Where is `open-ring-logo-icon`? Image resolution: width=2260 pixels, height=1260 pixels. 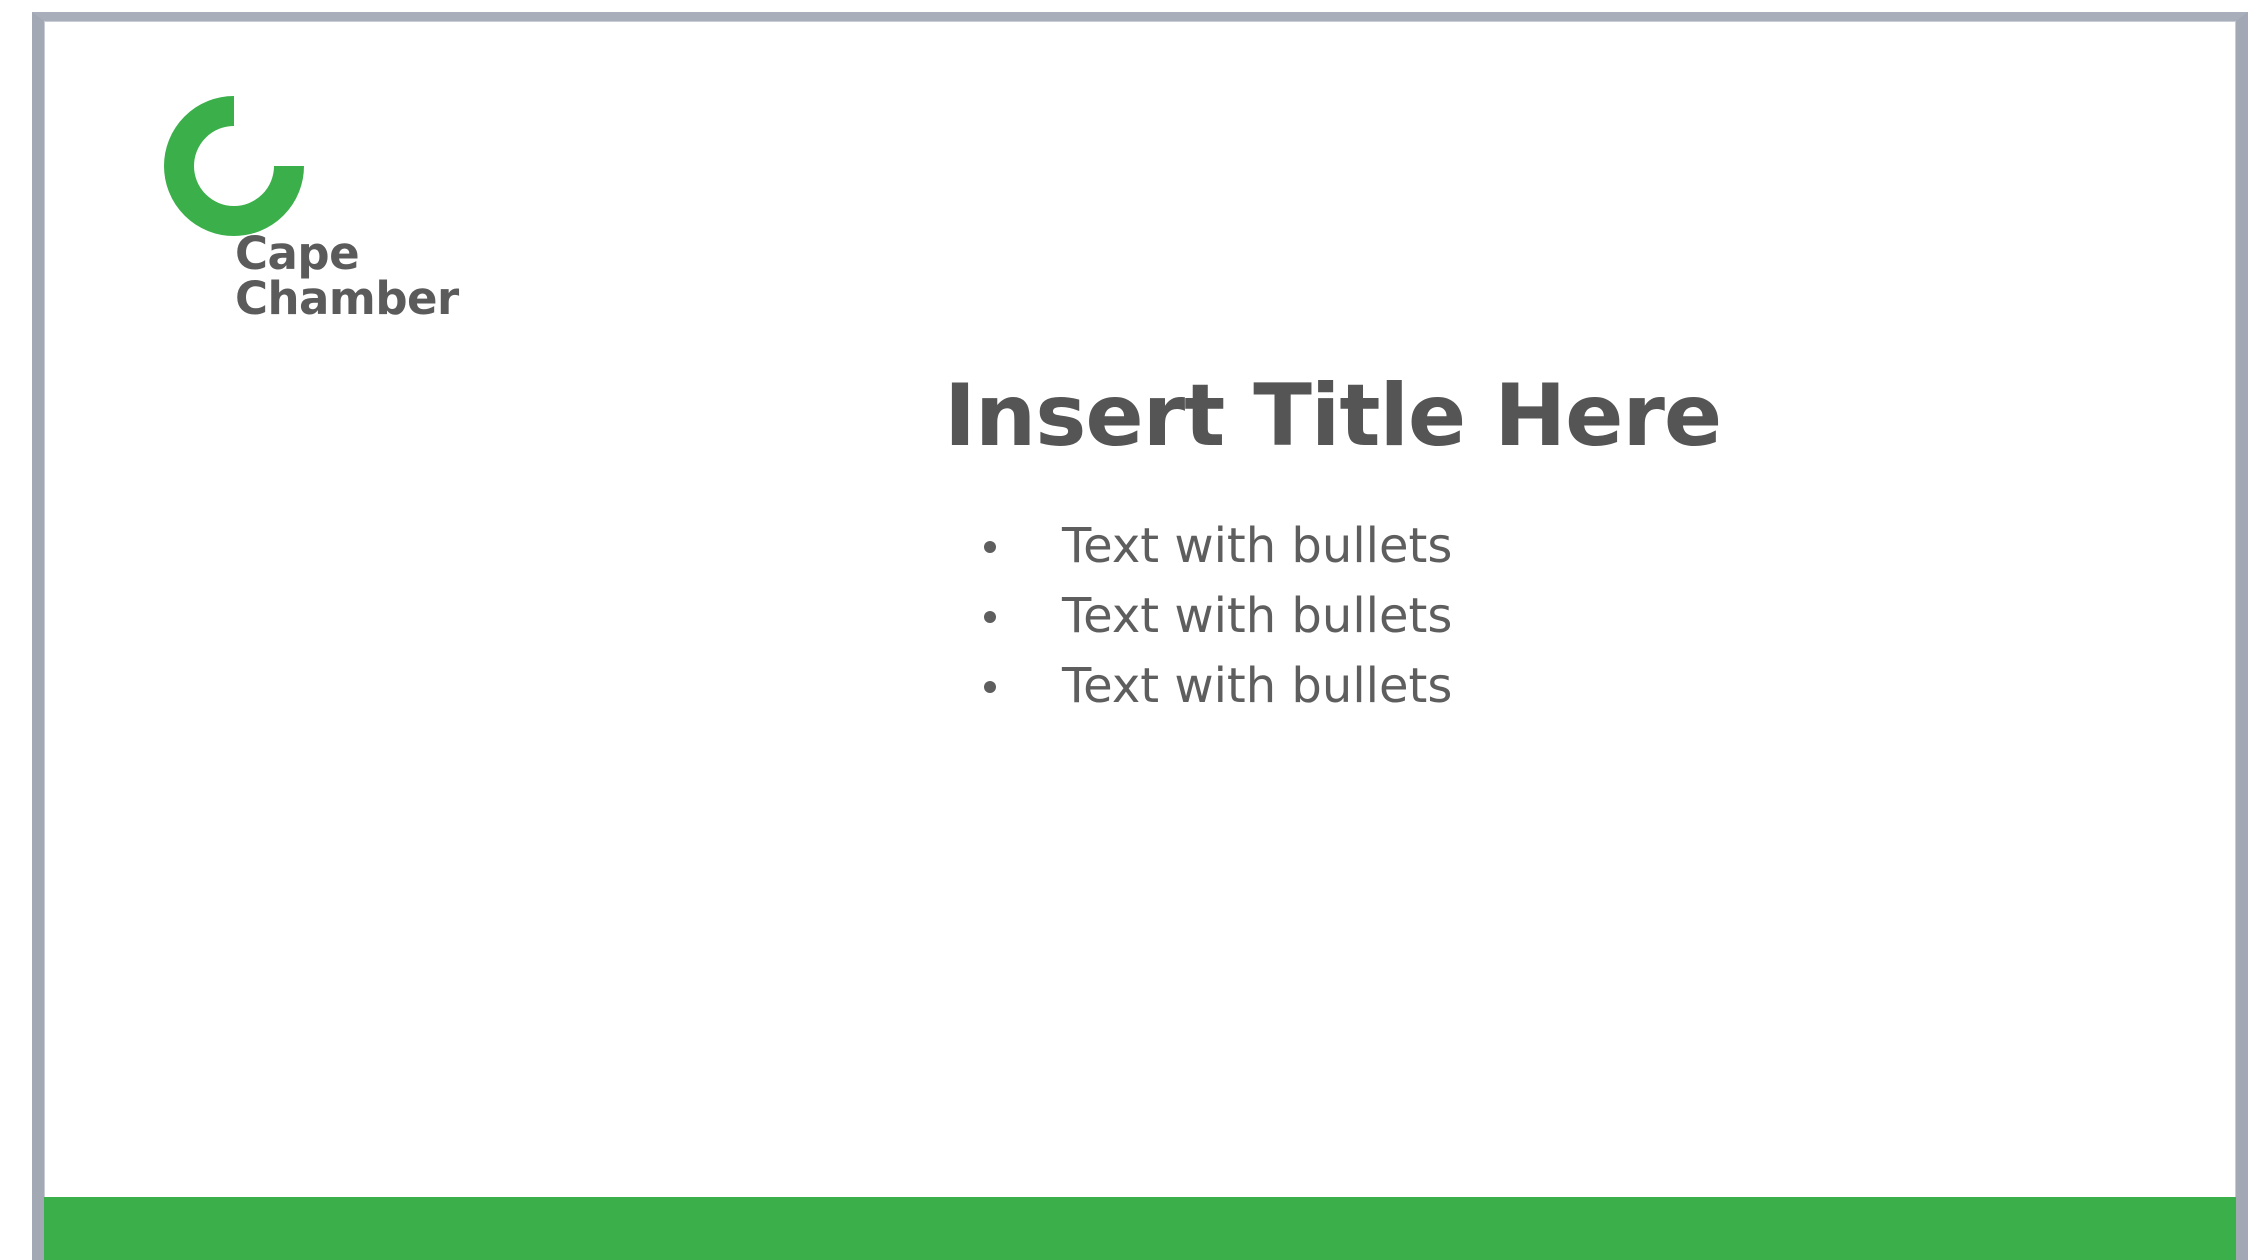
open-ring-logo-icon is located at coordinates (234, 166).